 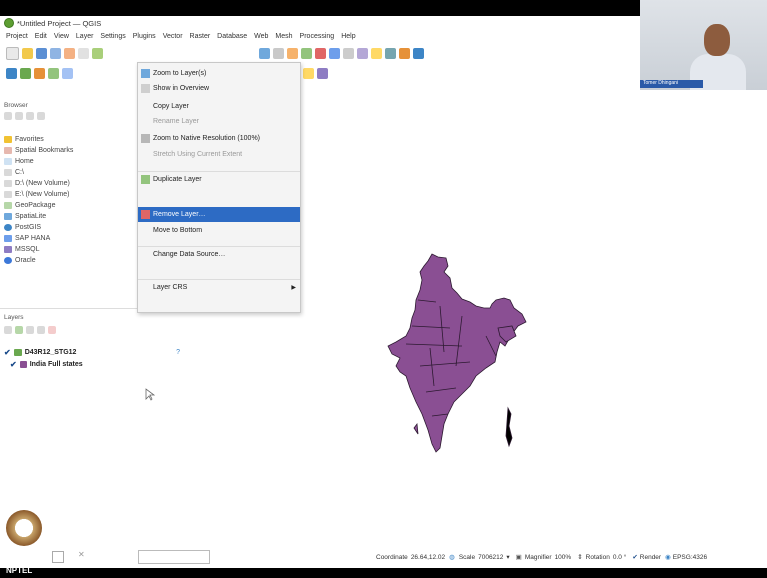 I want to click on mouse-cursor-icon, so click(x=150, y=394).